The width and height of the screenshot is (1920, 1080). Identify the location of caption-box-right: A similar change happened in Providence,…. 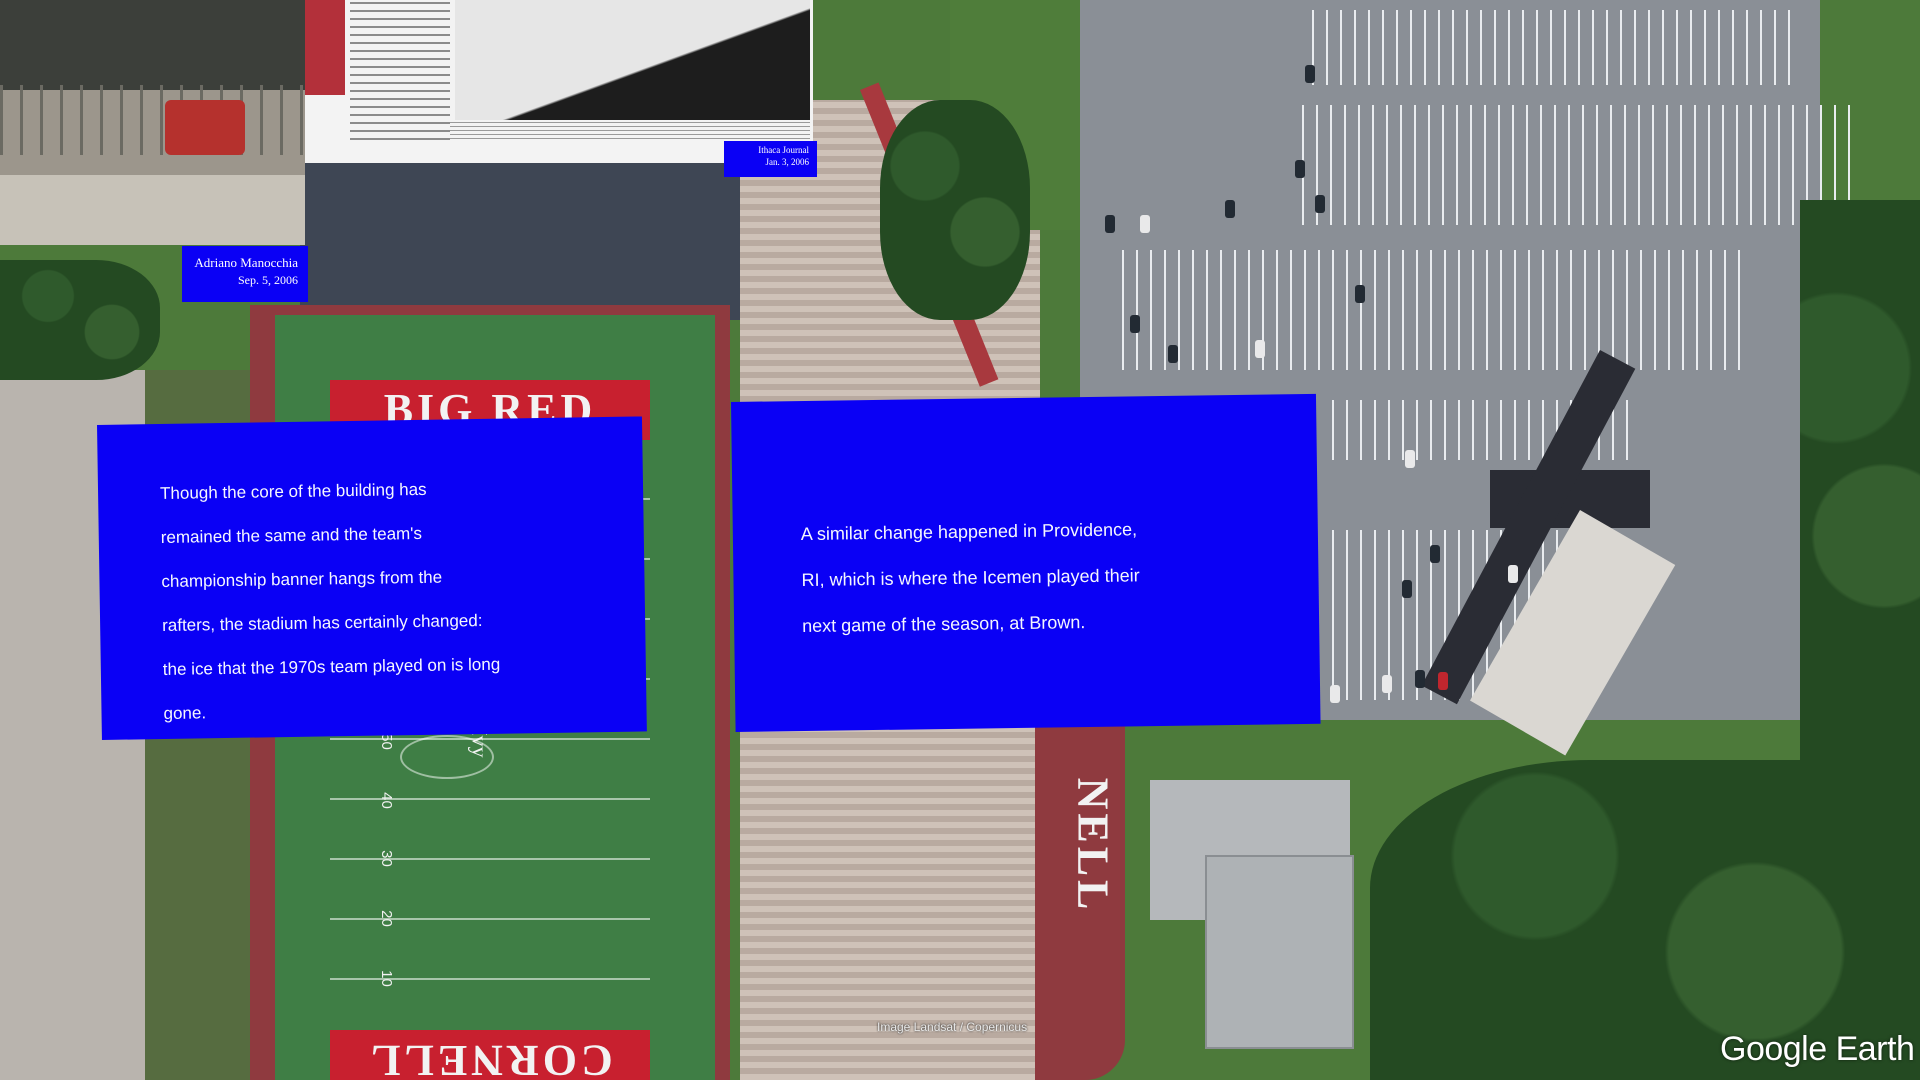
(1026, 562).